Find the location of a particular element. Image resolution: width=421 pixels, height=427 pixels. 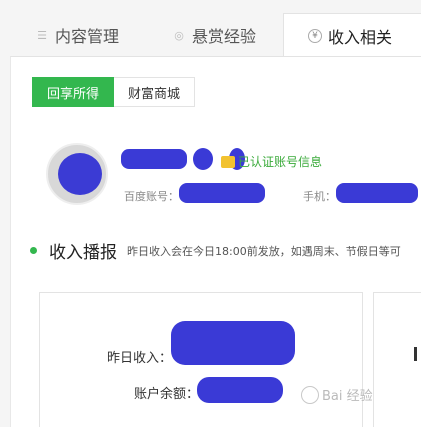

secondary-card is located at coordinates (397, 359).